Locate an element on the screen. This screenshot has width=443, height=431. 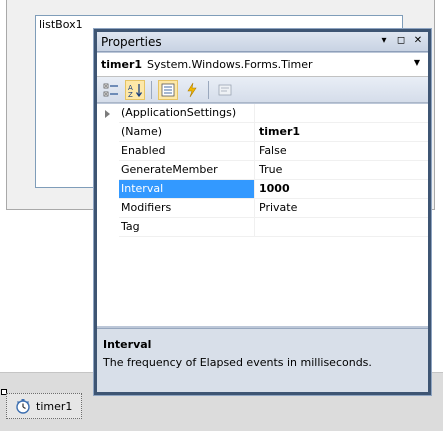
object-selector: timer1 System.Windows.Forms.Timer ▼ is located at coordinates (262, 65).